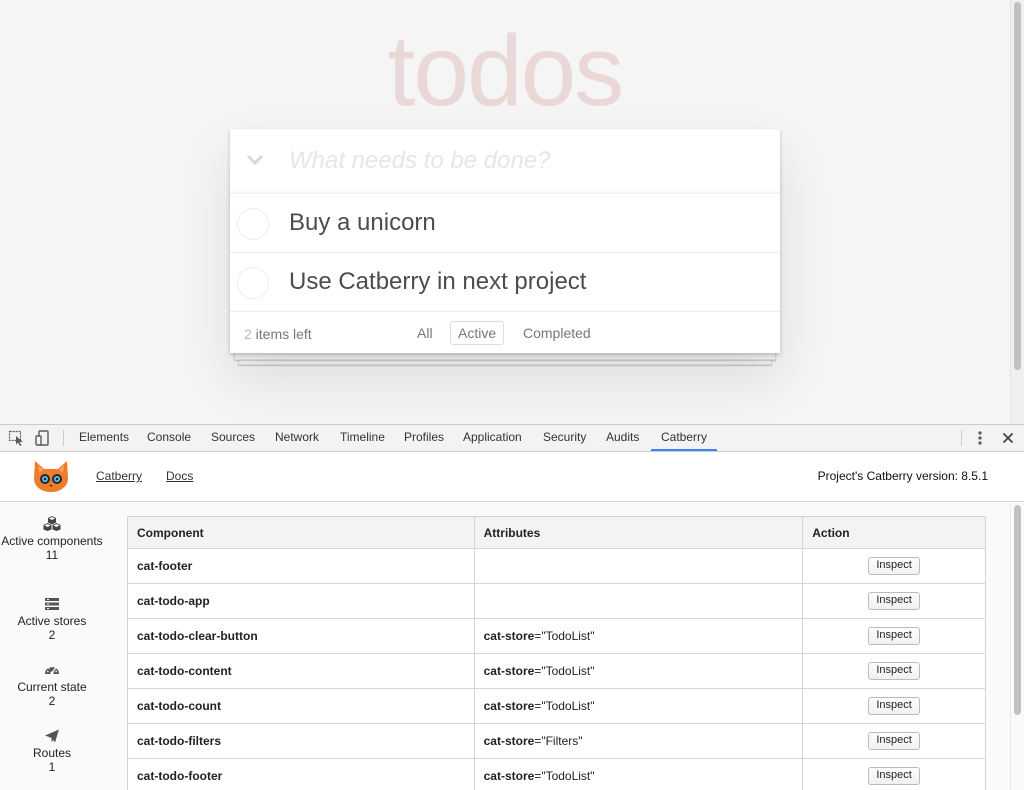  I want to click on inspect-element-icon, so click(17, 438).